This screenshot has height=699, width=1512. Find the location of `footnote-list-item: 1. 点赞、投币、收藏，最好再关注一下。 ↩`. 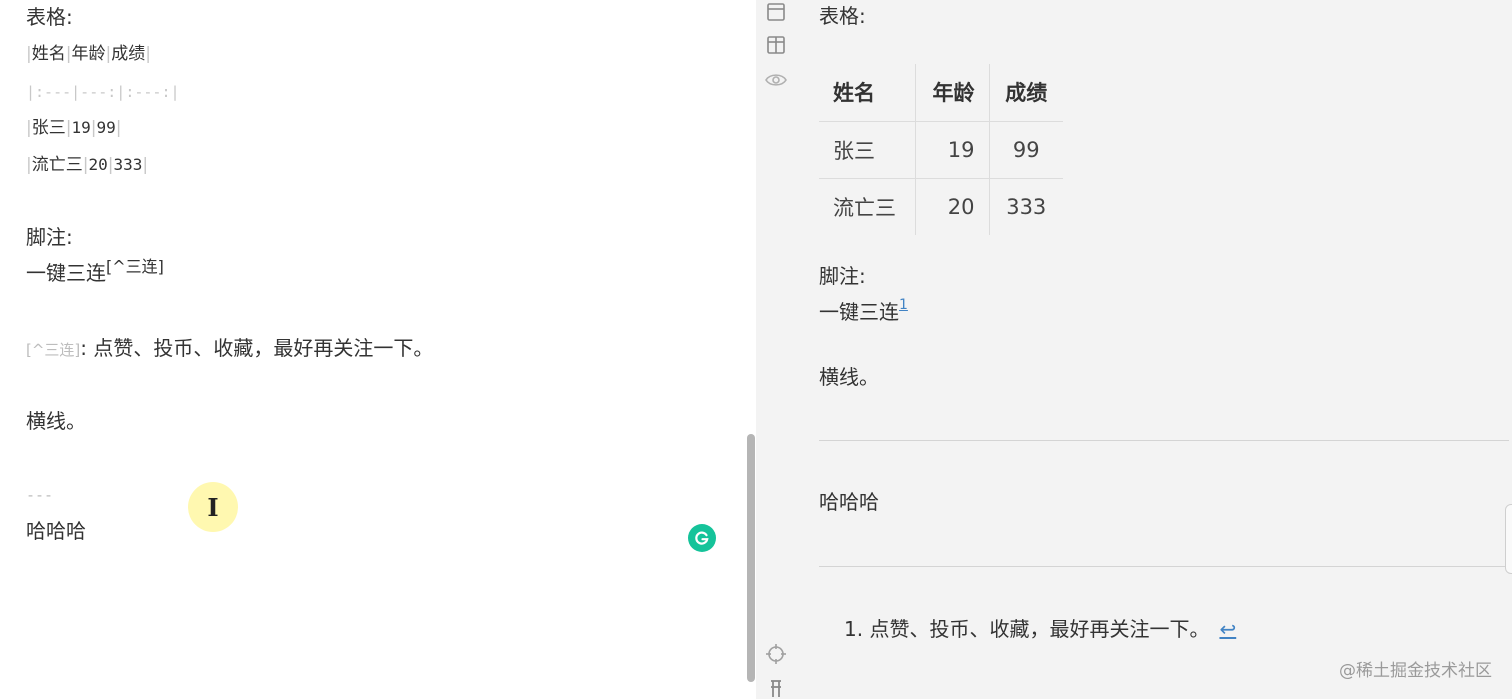

footnote-list-item: 1. 点赞、投币、收藏，最好再关注一下。 ↩ is located at coordinates (1040, 629).